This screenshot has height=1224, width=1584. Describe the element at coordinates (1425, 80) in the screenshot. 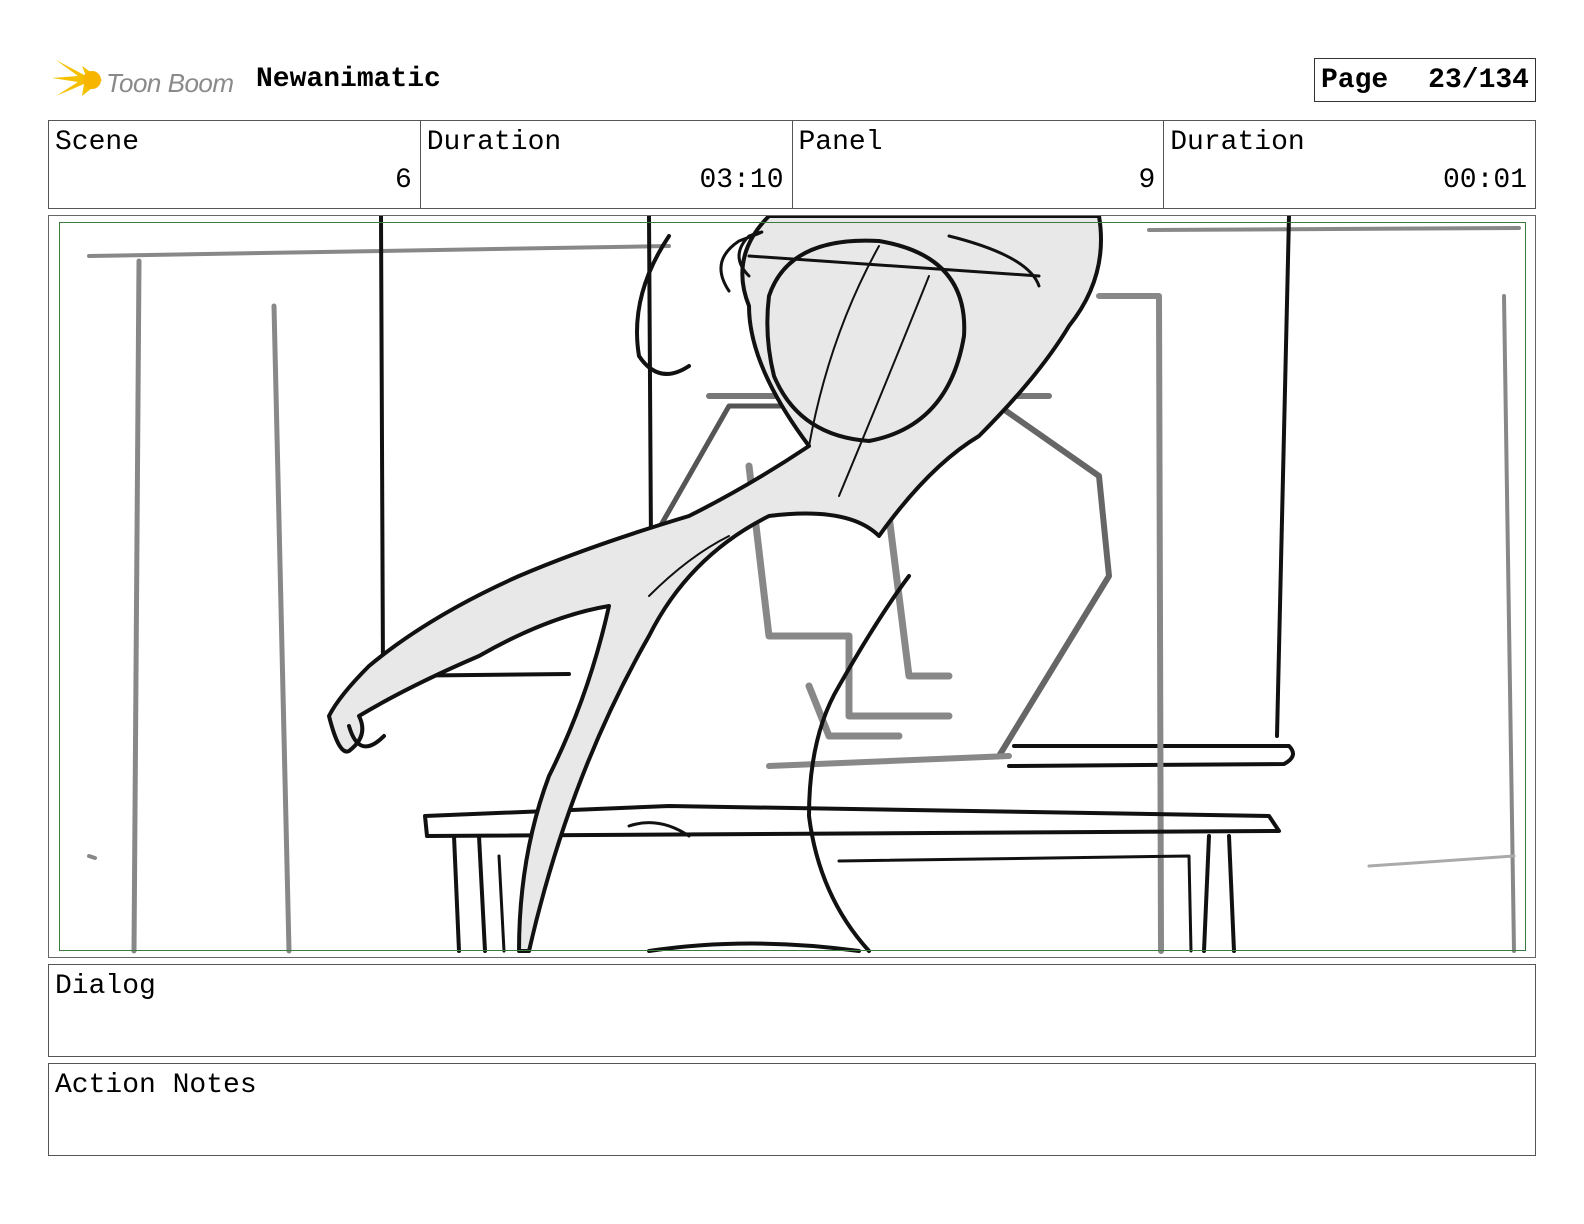

I see `page-indicator: Page 23/134` at that location.